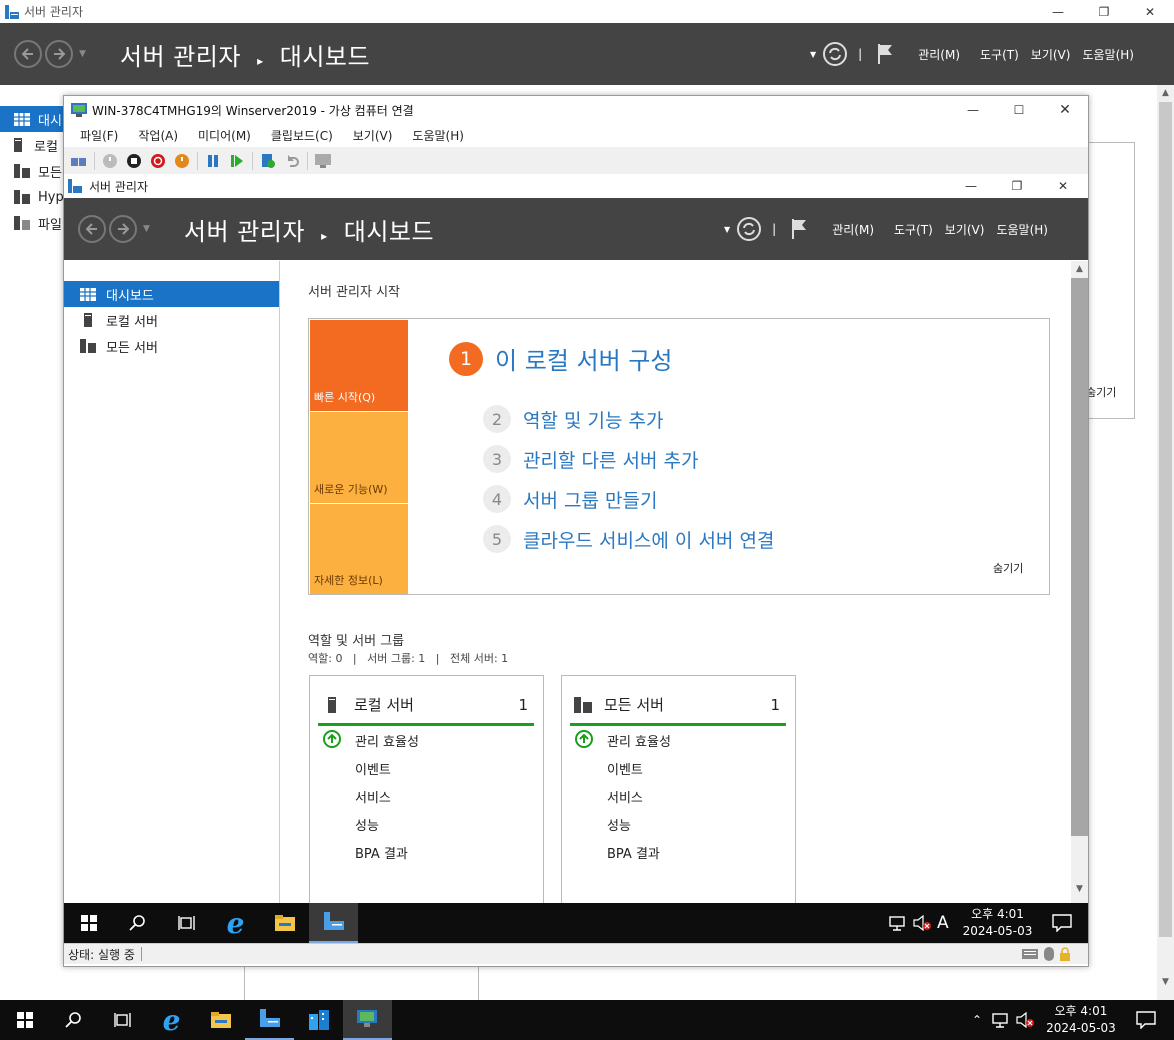 The height and width of the screenshot is (1040, 1174). I want to click on menu-help: 도움말(H), so click(1108, 54).